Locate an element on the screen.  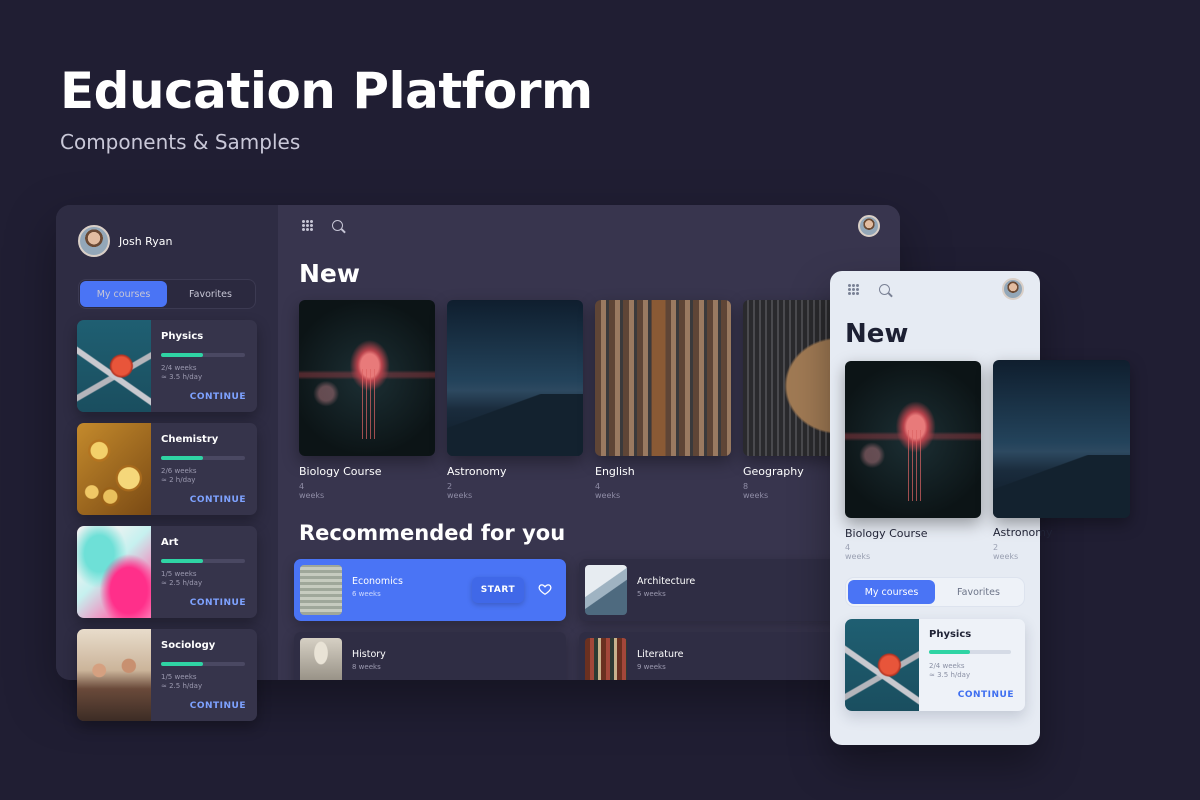
course-card-sociology: Sociology 1/5 weeks ≈ 2.5 h/day CONTINUE is located at coordinates (167, 675).